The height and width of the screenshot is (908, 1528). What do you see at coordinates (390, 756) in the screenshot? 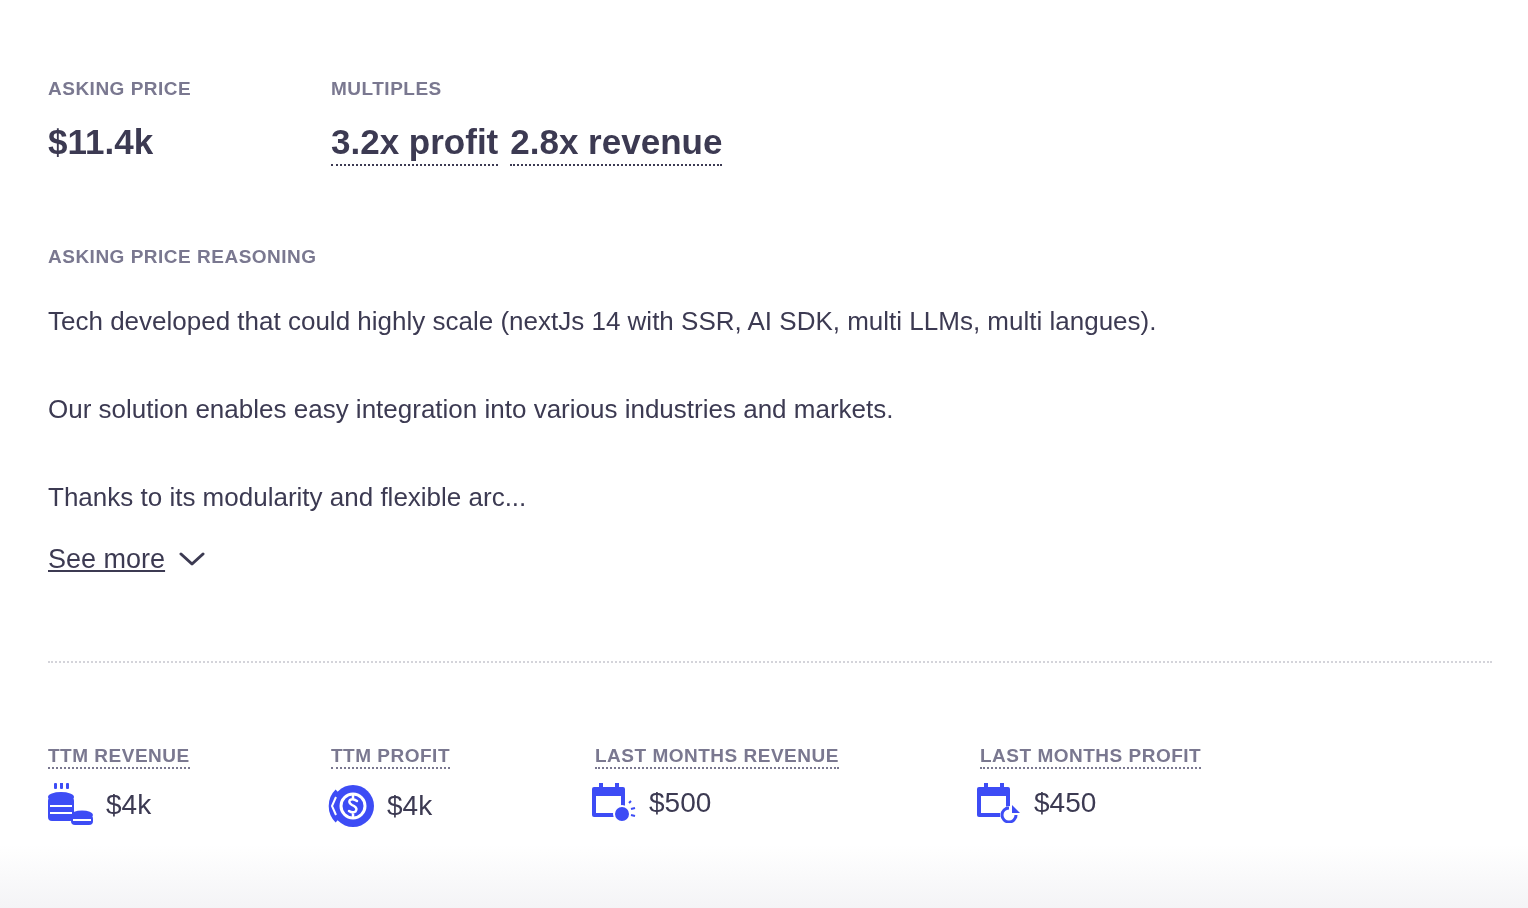
I see `metric-label: TTM PROFIT` at bounding box center [390, 756].